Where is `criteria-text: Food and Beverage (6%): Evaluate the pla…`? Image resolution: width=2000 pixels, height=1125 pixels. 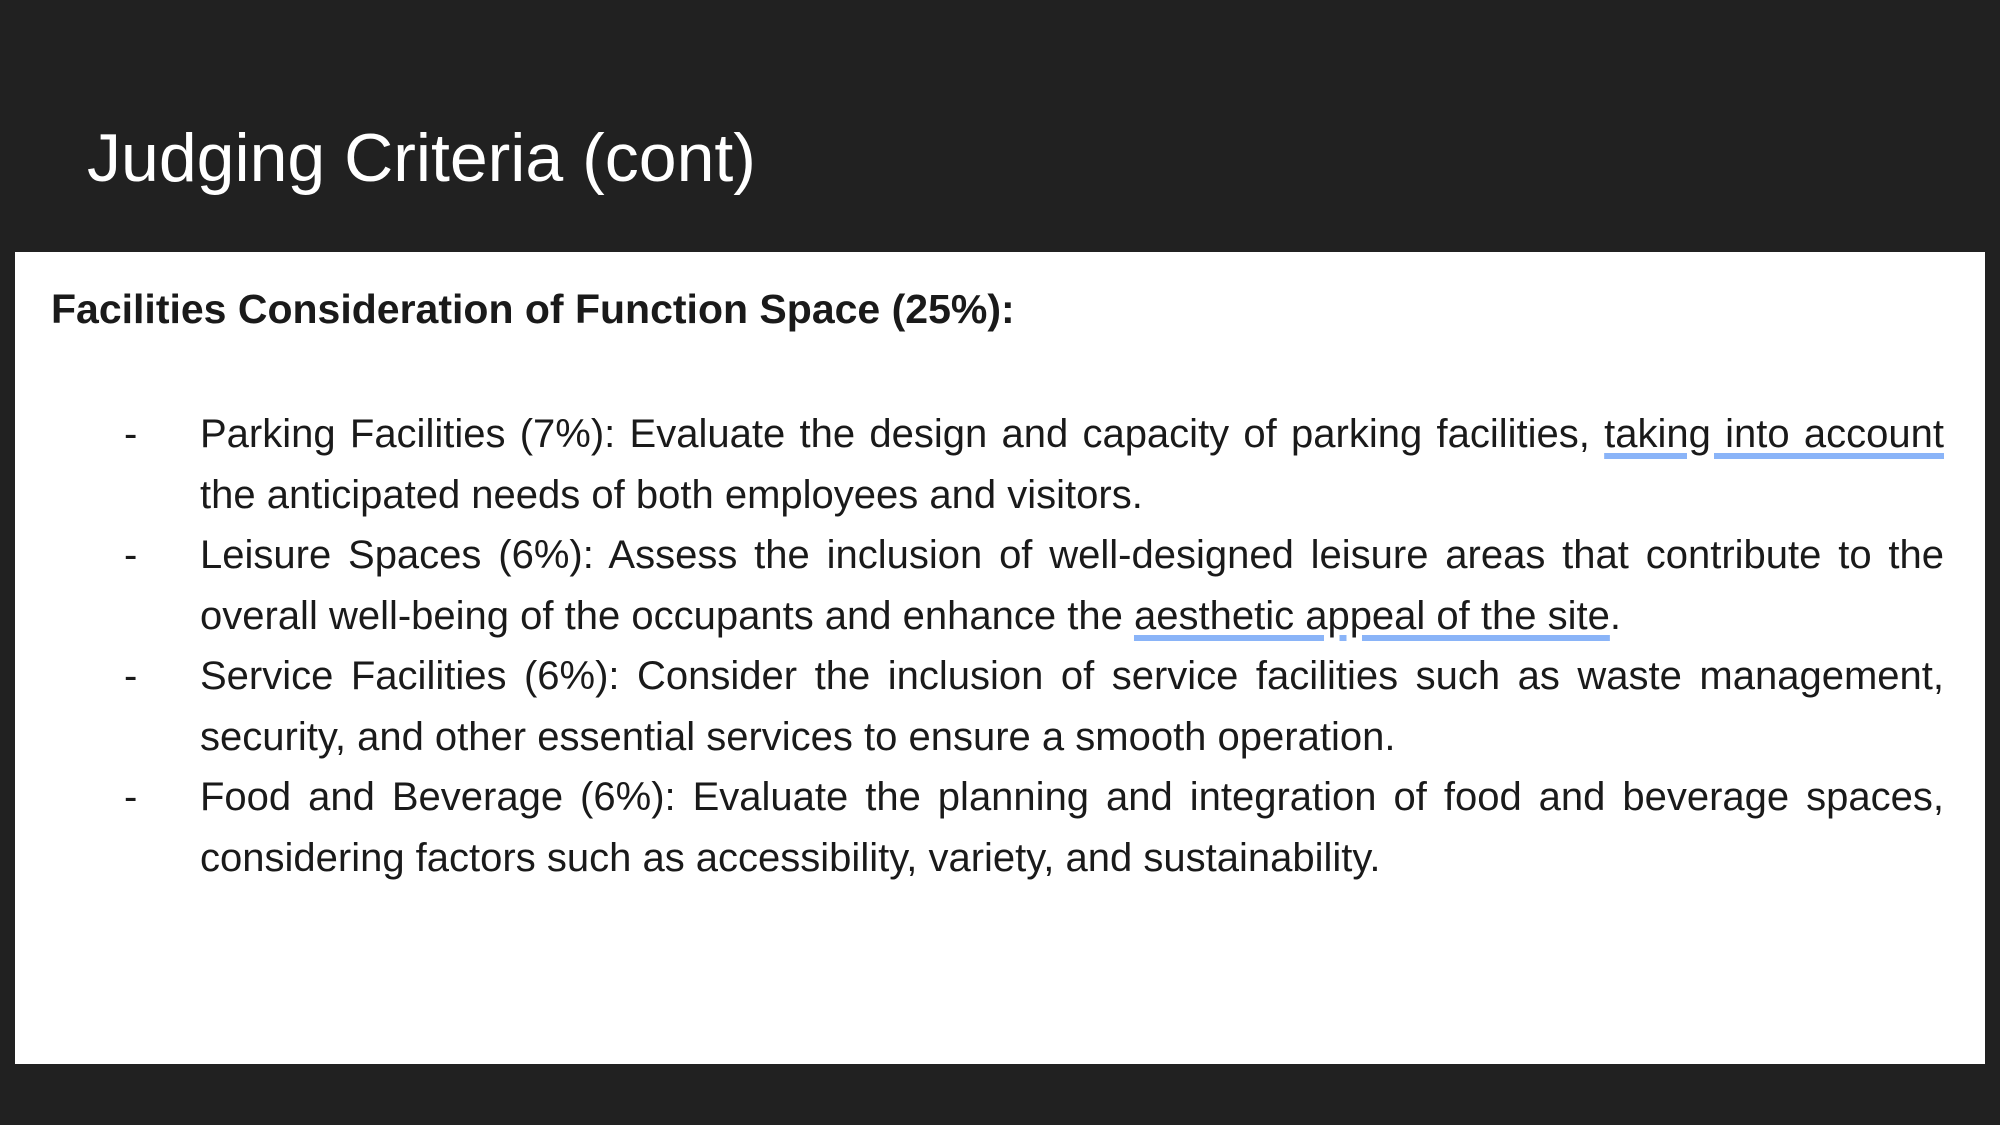 criteria-text: Food and Beverage (6%): Evaluate the pla… is located at coordinates (1072, 827).